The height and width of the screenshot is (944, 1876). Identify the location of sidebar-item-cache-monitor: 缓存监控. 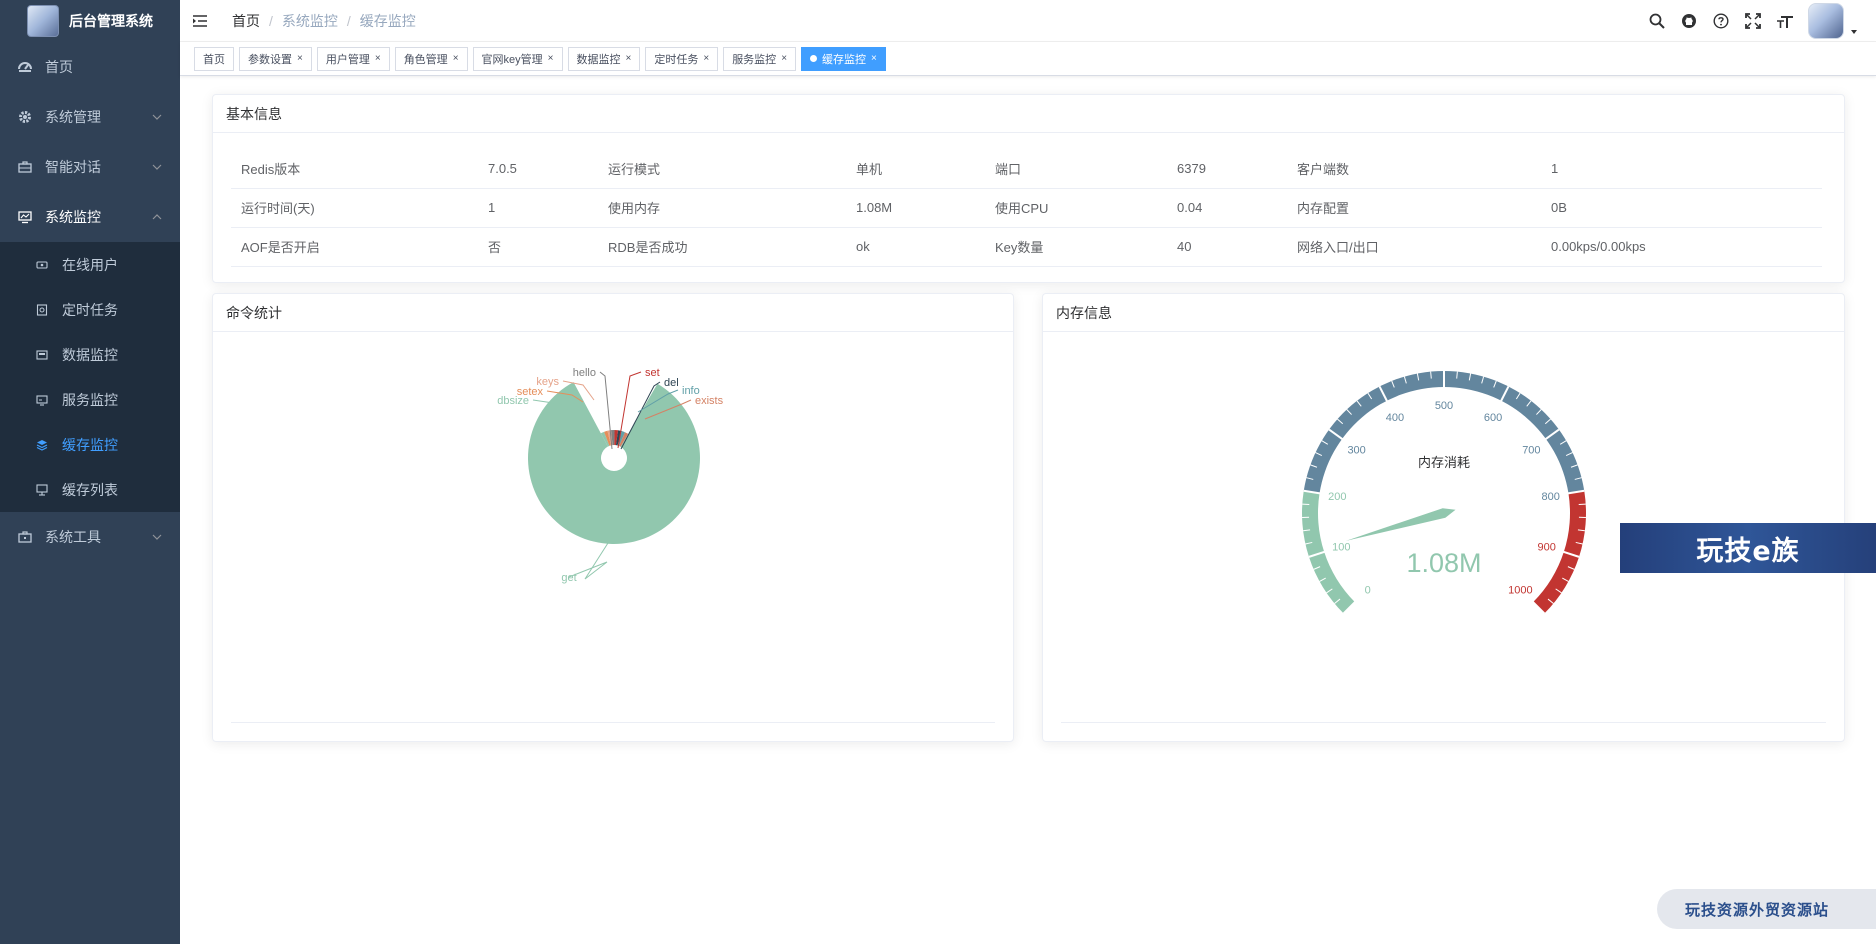
(90, 444).